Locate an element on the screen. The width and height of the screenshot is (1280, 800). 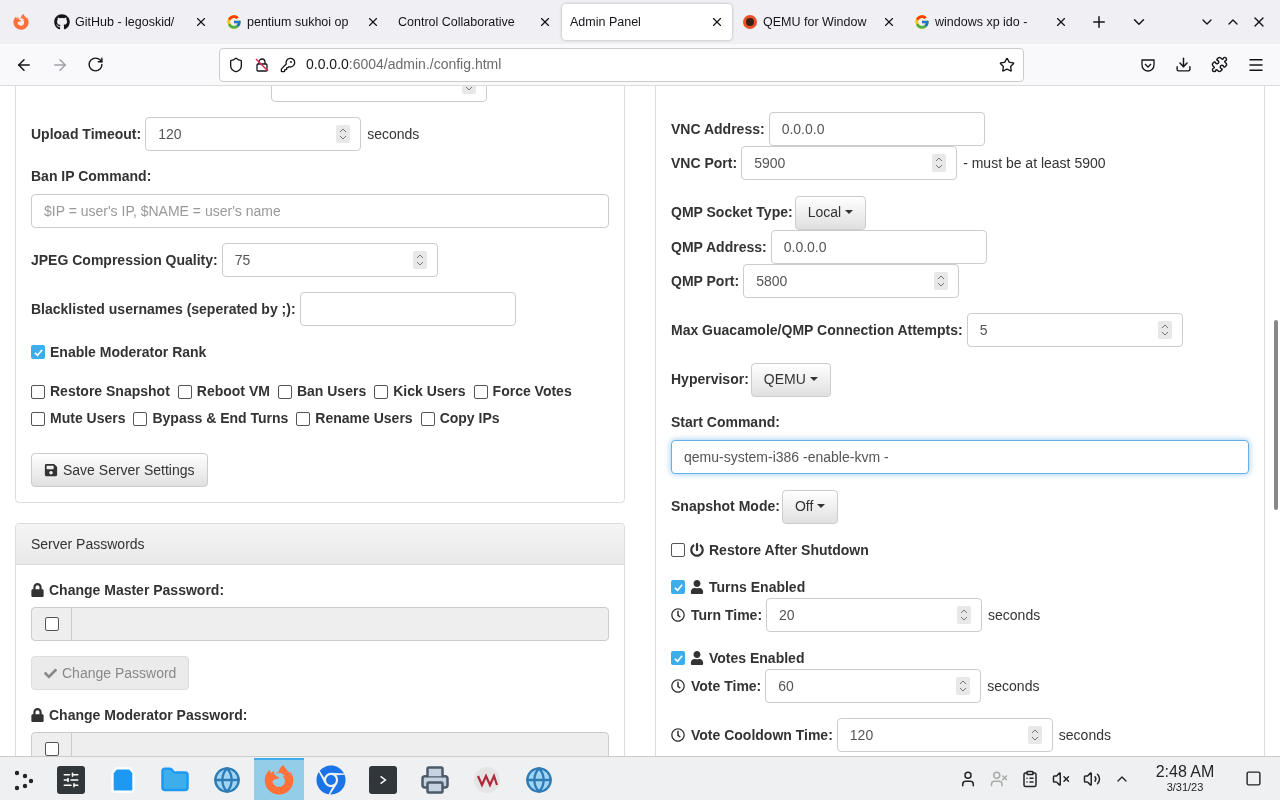
terminal-icon is located at coordinates (383, 779).